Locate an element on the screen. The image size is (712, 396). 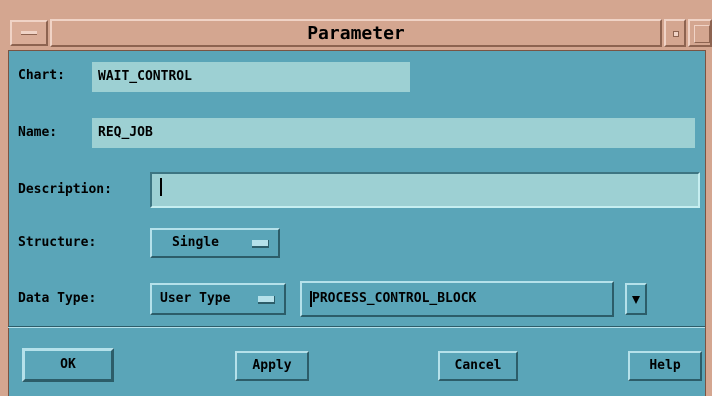
apply-button: Apply is located at coordinates (272, 366).